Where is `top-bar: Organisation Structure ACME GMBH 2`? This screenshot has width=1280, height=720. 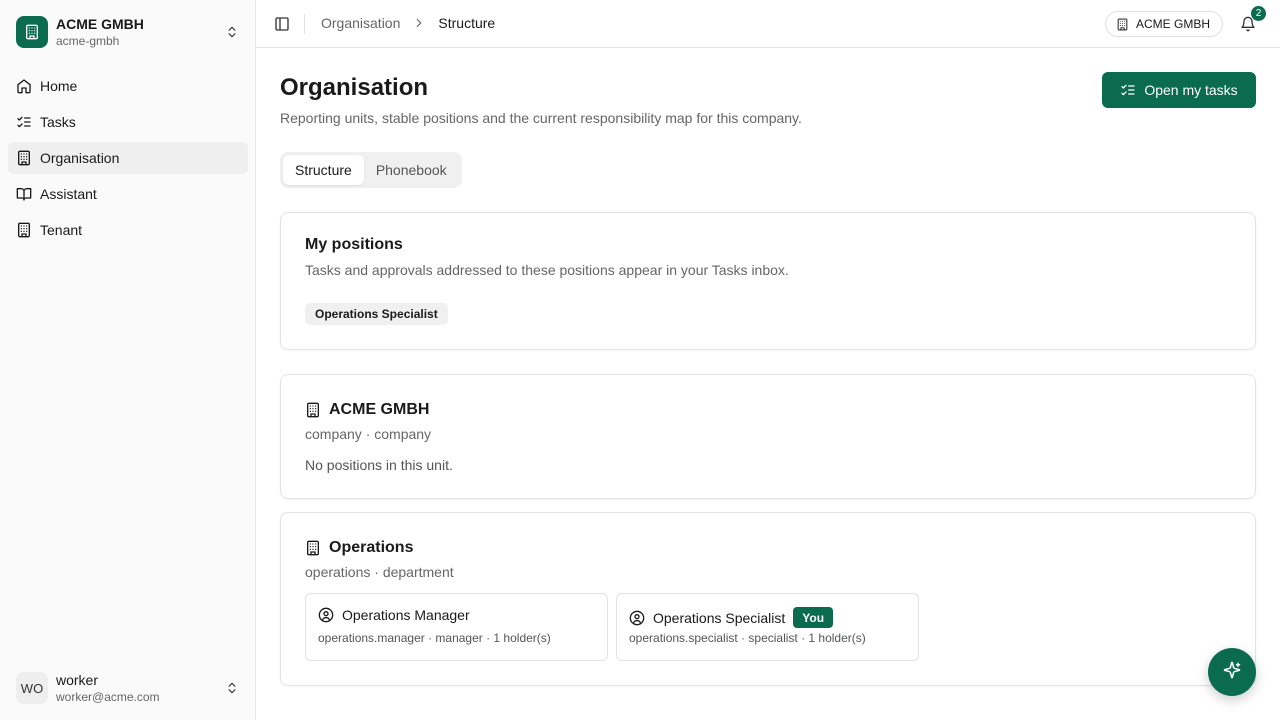
top-bar: Organisation Structure ACME GMBH 2 is located at coordinates (768, 24).